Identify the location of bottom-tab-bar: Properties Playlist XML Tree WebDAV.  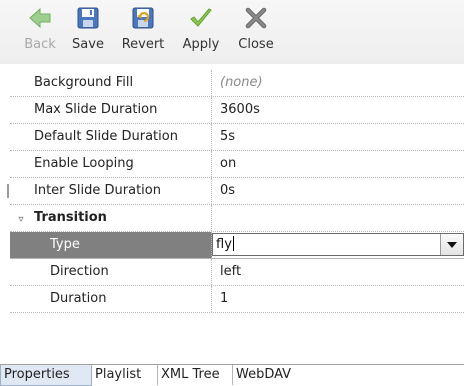
(232, 375).